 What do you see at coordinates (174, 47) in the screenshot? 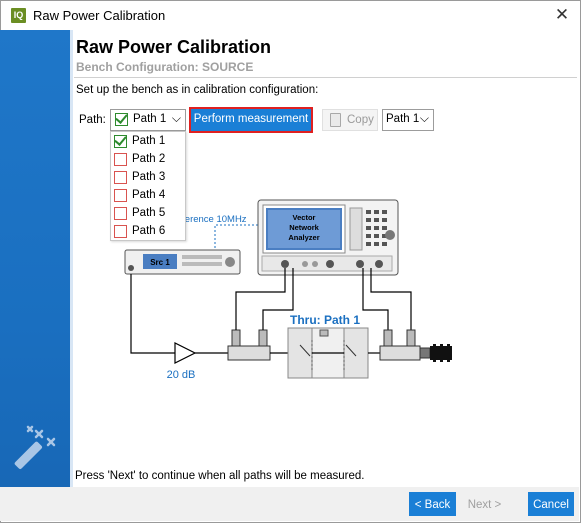
I see `page-title: Raw Power Calibration` at bounding box center [174, 47].